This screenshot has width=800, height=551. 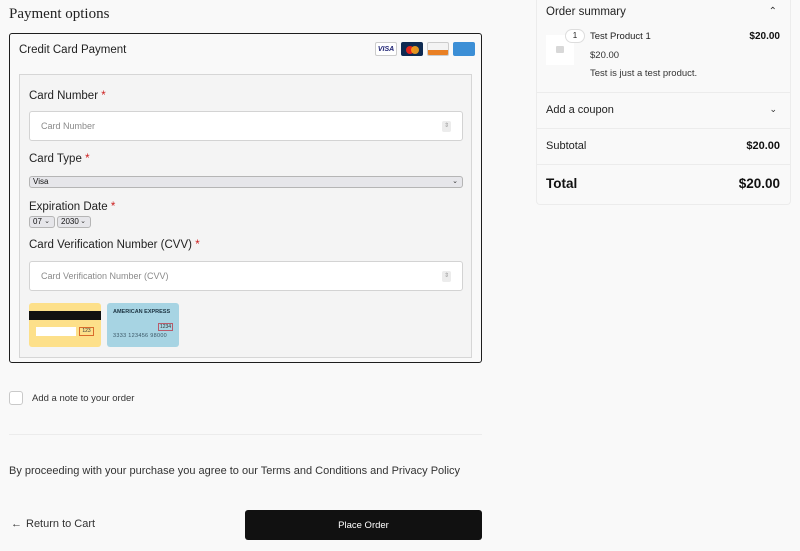 What do you see at coordinates (67, 96) in the screenshot?
I see `card-number-label: Card Number *` at bounding box center [67, 96].